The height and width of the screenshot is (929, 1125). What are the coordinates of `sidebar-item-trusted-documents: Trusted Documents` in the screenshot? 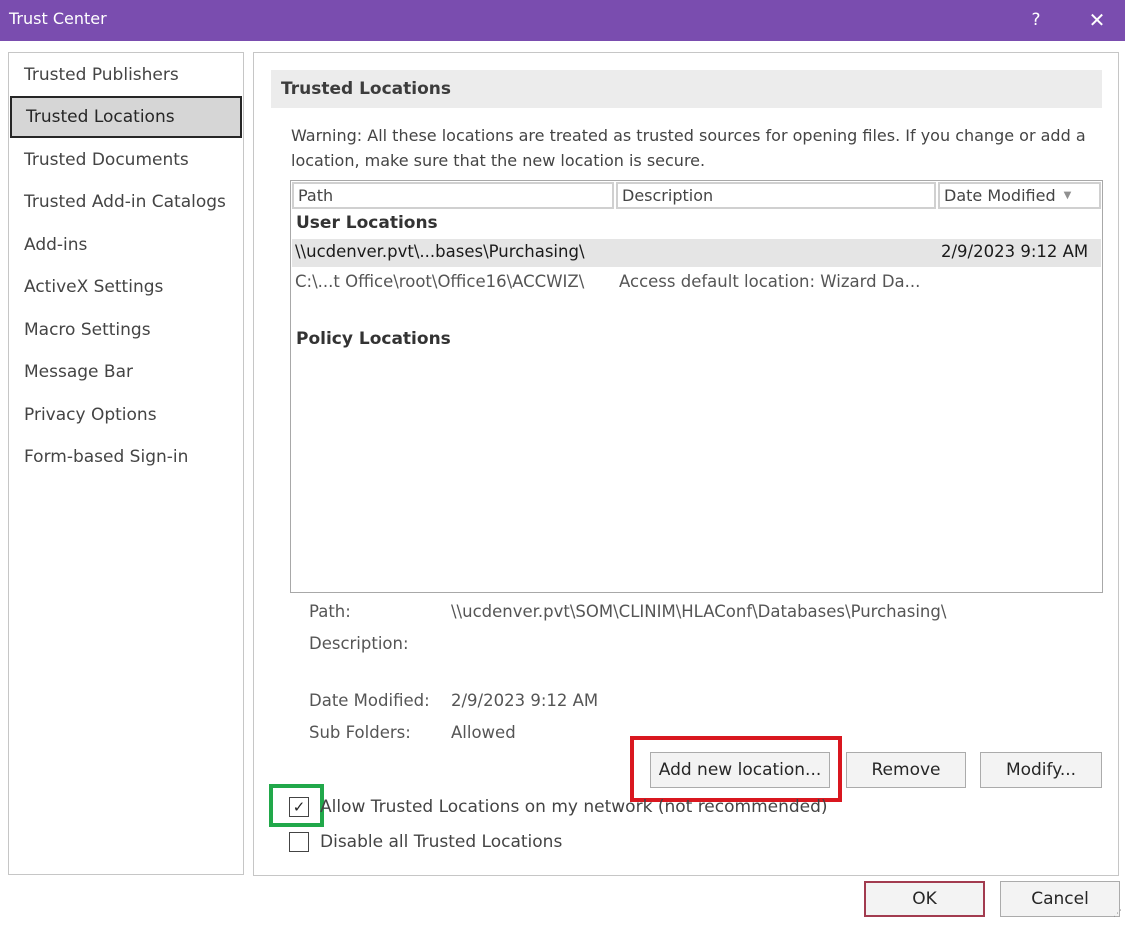 It's located at (126, 160).